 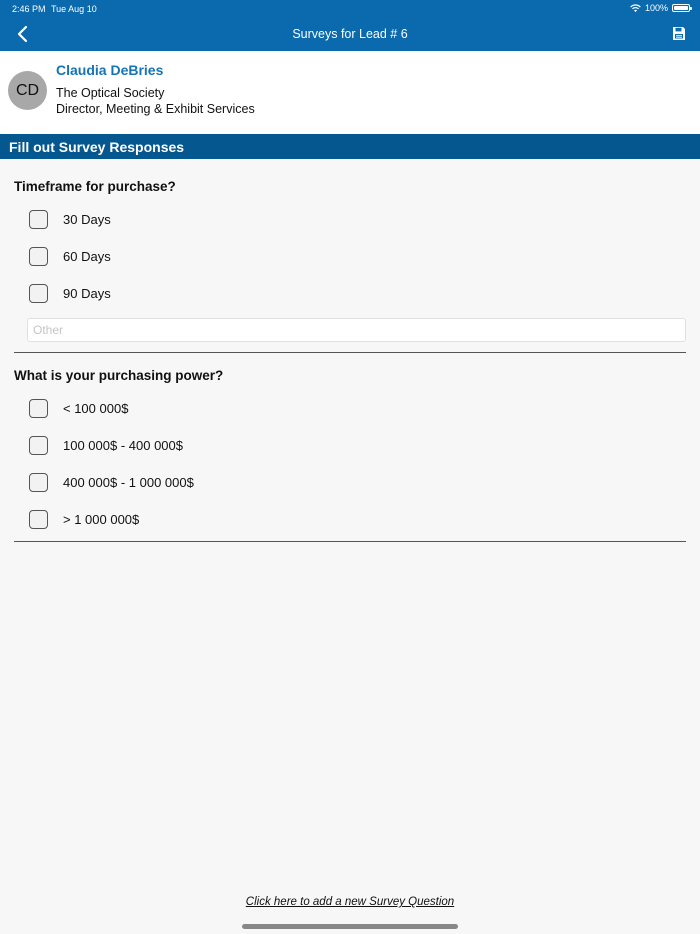 What do you see at coordinates (101, 519) in the screenshot?
I see `option-label: > 1 000 000$` at bounding box center [101, 519].